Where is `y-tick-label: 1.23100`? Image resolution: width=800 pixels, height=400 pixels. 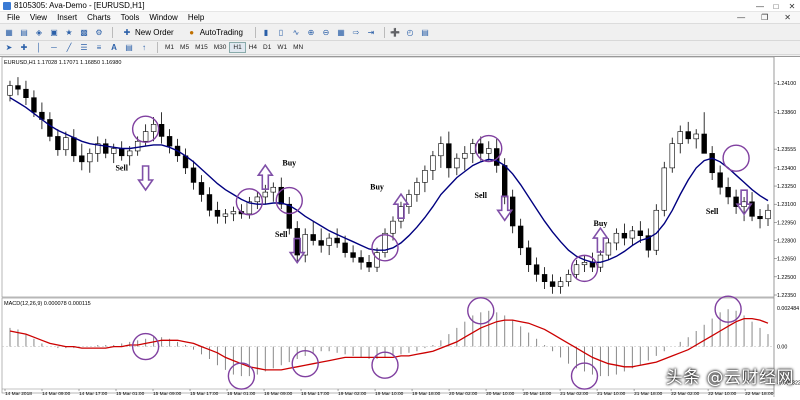 y-tick-label: 1.23100 is located at coordinates (786, 205).